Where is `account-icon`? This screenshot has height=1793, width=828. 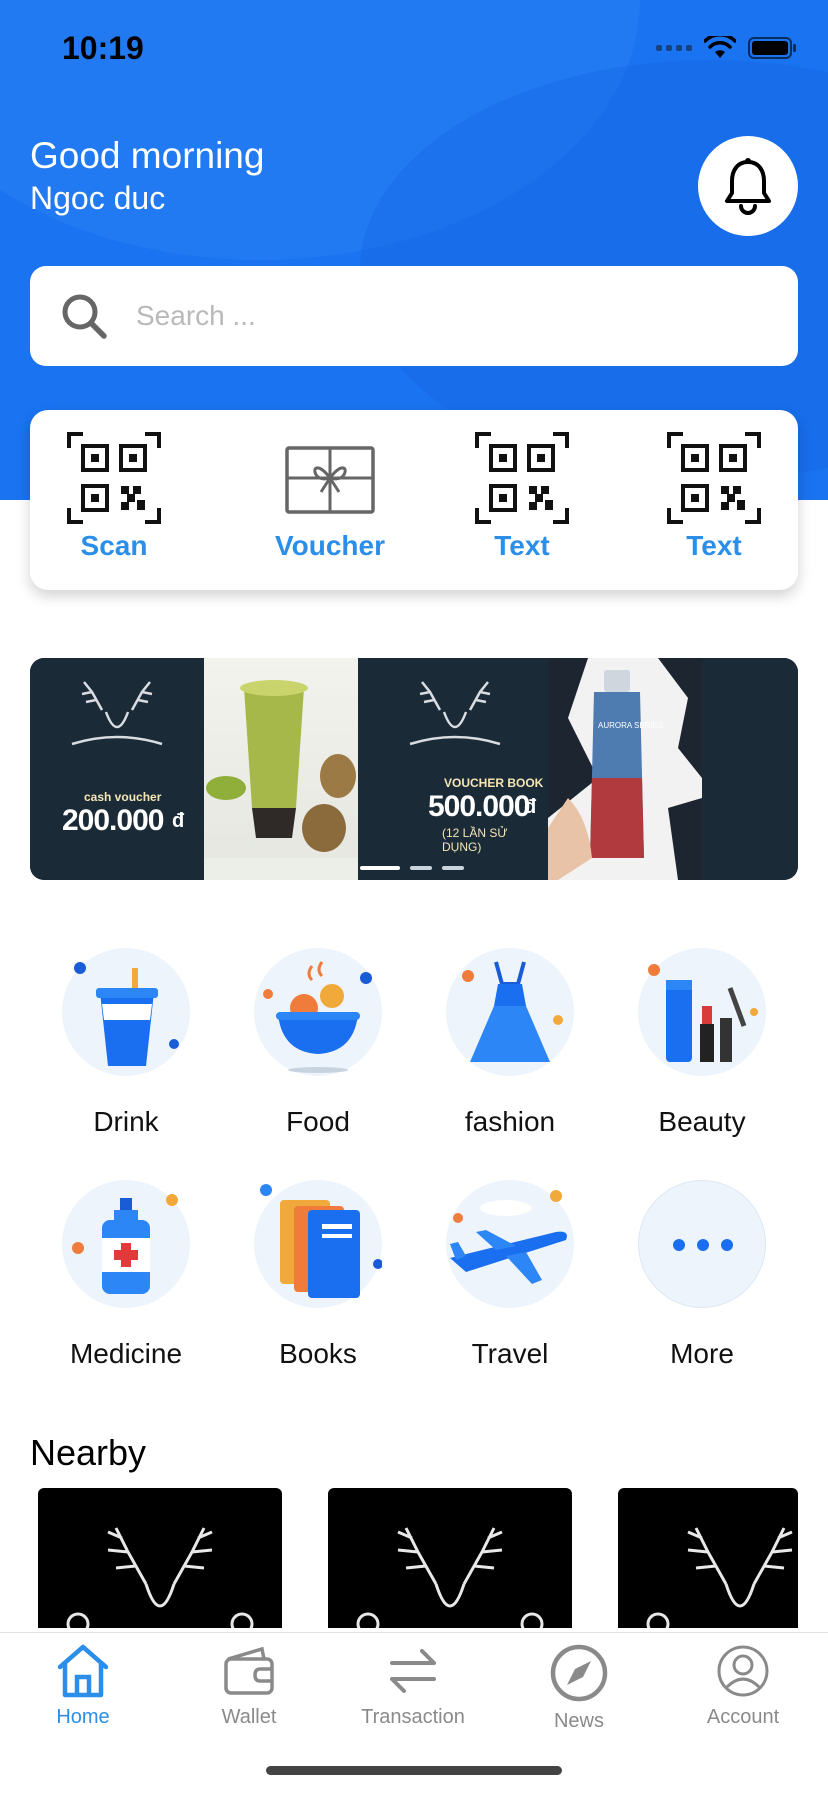 account-icon is located at coordinates (743, 1671).